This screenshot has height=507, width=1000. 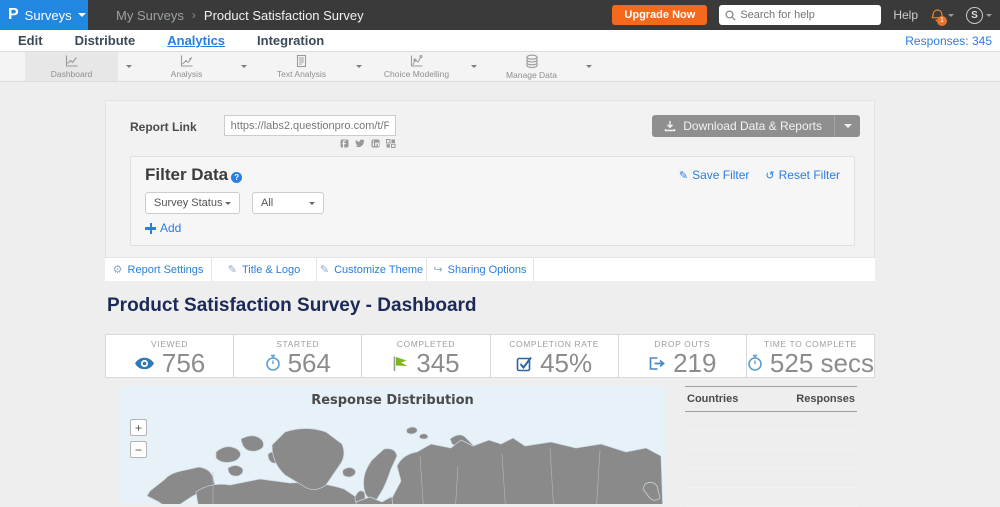 I want to click on nav-item-distribute: Distribute, so click(x=105, y=40).